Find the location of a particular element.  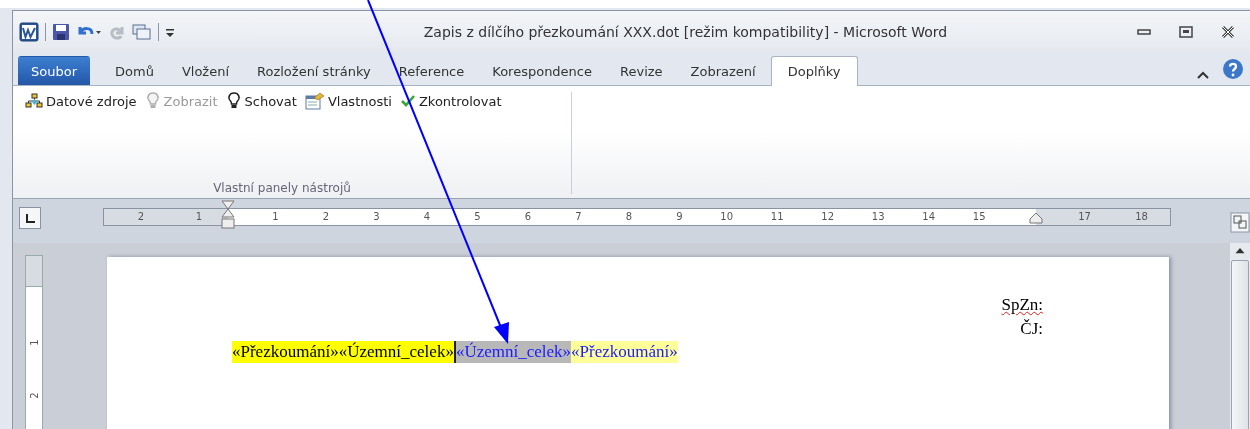

ribbon-tab: Doplňky is located at coordinates (814, 71).